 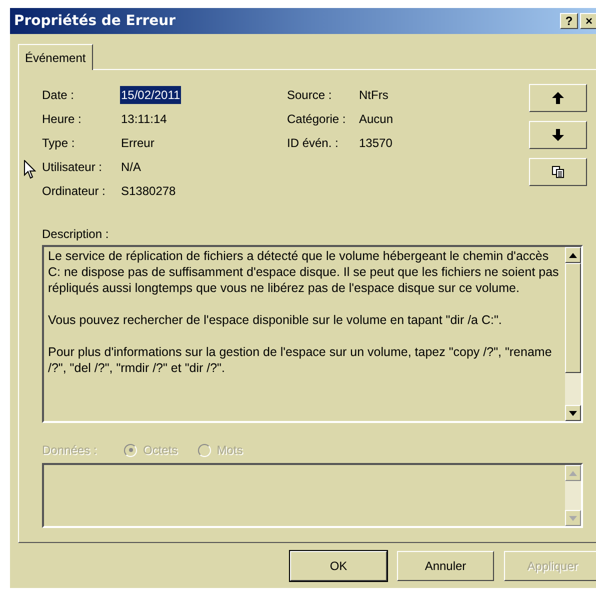 What do you see at coordinates (300, 360) in the screenshot?
I see `description-text: Pour plus d'informations sur la gestion de l'espace sur un volume, tapez "copy /?", "rename /?", "del /?", "rmdir /?" et "dir /?".` at bounding box center [300, 360].